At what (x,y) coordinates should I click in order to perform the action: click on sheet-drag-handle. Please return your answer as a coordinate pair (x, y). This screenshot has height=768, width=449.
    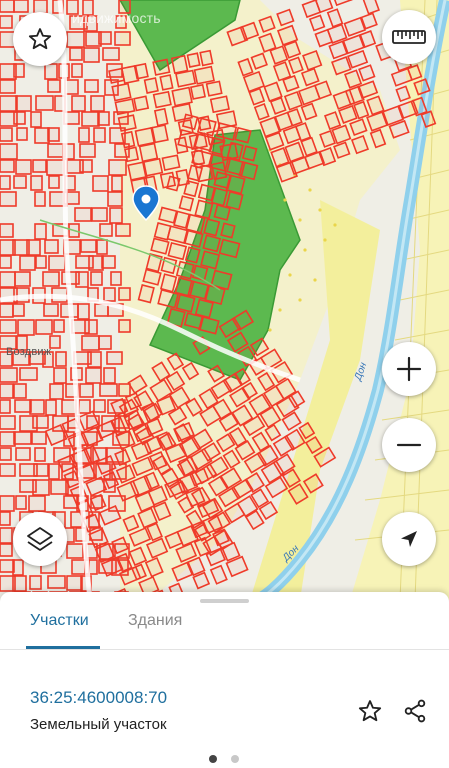
    Looking at the image, I should click on (224, 601).